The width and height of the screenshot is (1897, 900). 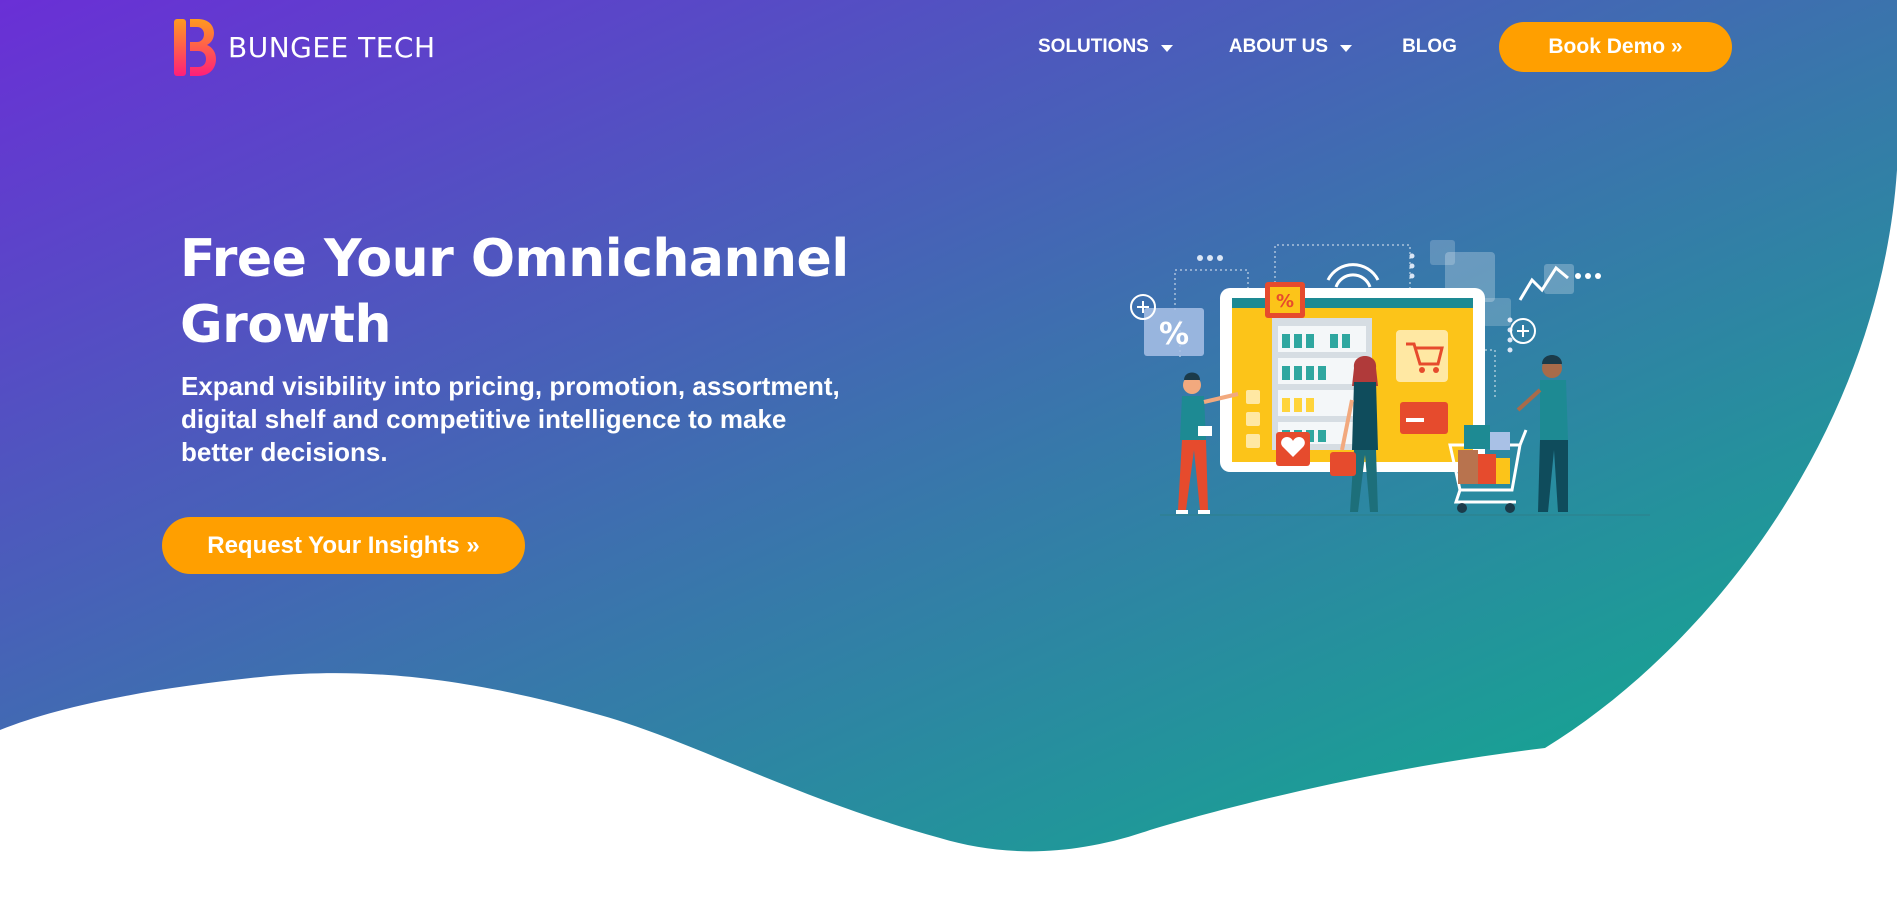 I want to click on nav-item-label: BLOG, so click(x=1429, y=46).